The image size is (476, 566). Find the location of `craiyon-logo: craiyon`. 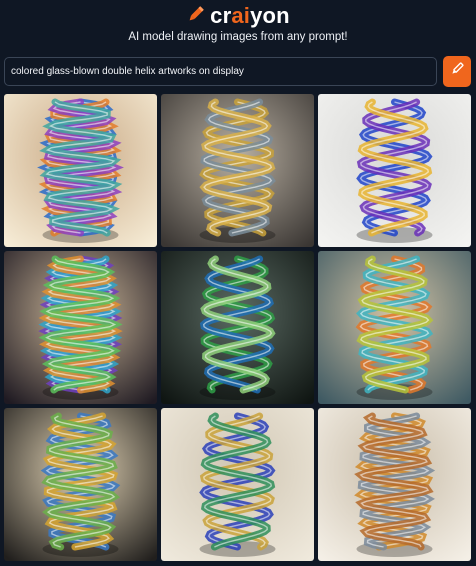

craiyon-logo: craiyon is located at coordinates (238, 16).